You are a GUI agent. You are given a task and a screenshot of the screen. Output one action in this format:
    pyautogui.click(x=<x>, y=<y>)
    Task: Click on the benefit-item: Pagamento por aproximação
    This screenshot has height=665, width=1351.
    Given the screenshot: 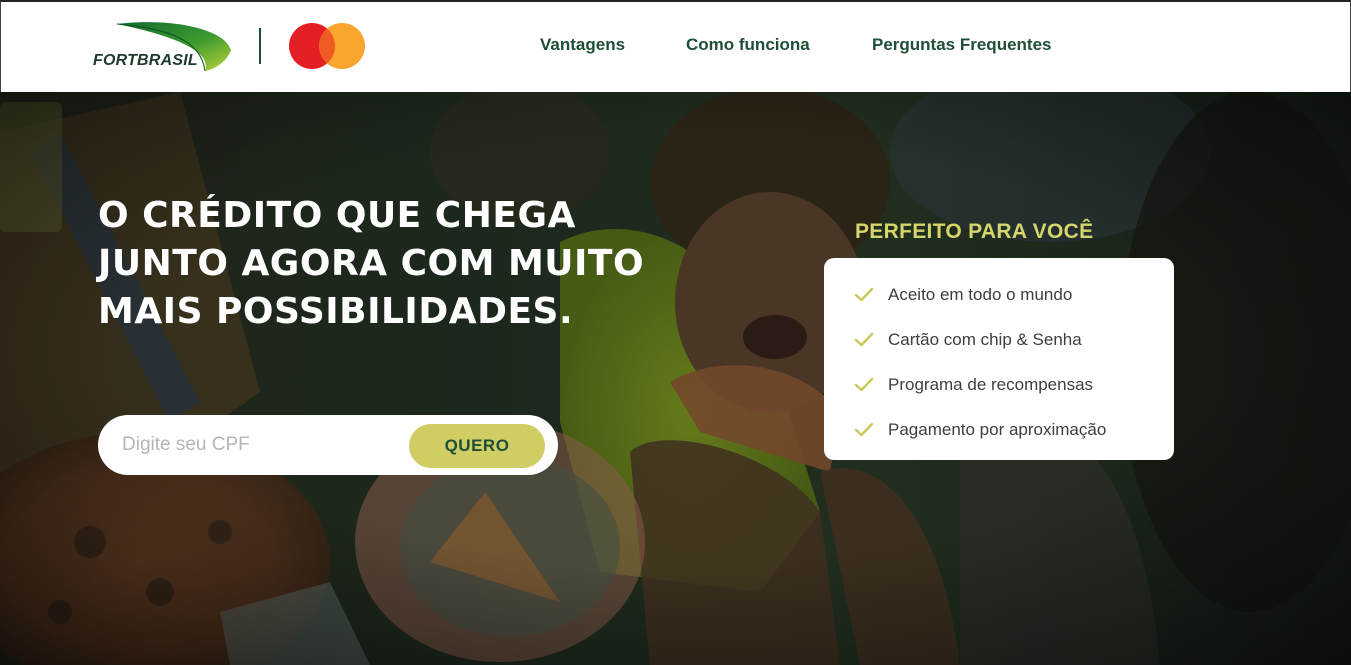 What is the action you would take?
    pyautogui.click(x=999, y=429)
    